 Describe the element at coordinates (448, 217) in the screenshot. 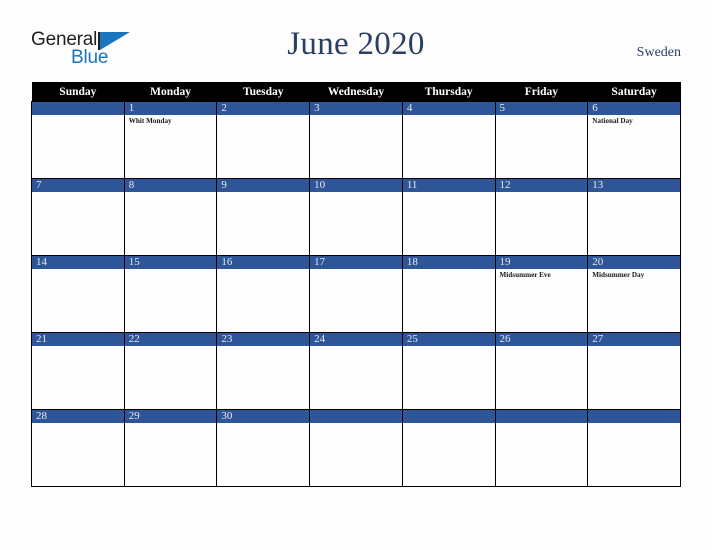

I see `calendar-day-cell-11: 11` at that location.